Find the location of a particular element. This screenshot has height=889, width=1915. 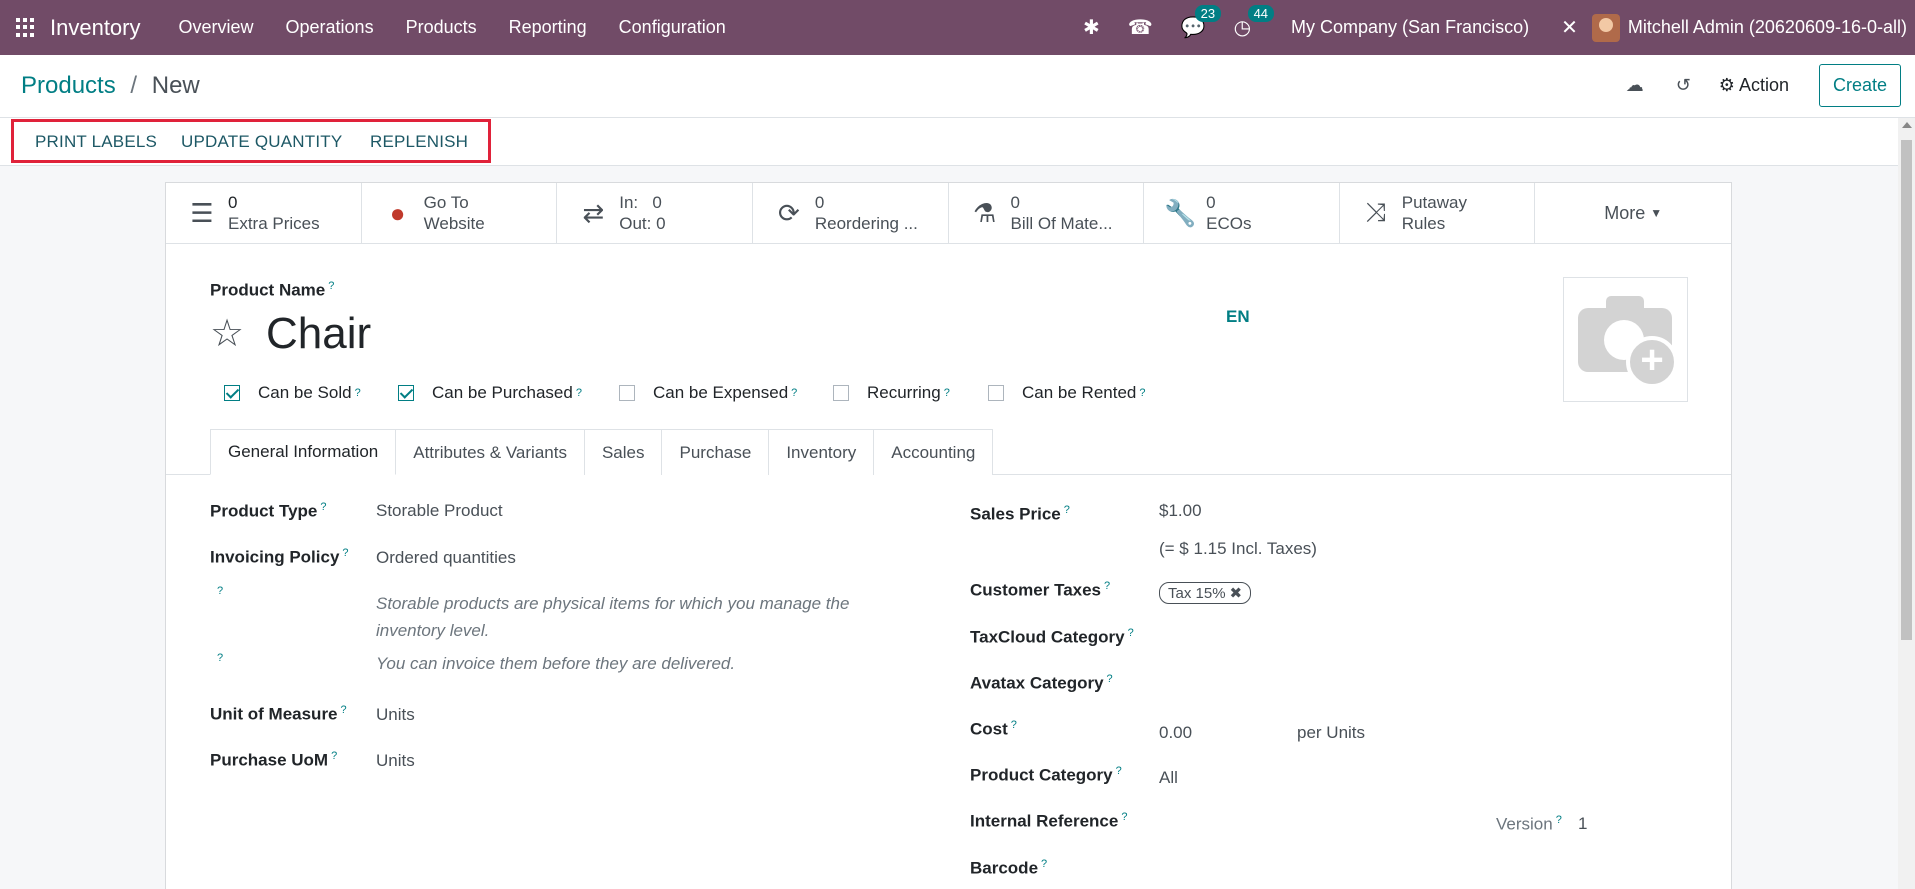

uom-select: Units is located at coordinates (395, 715).